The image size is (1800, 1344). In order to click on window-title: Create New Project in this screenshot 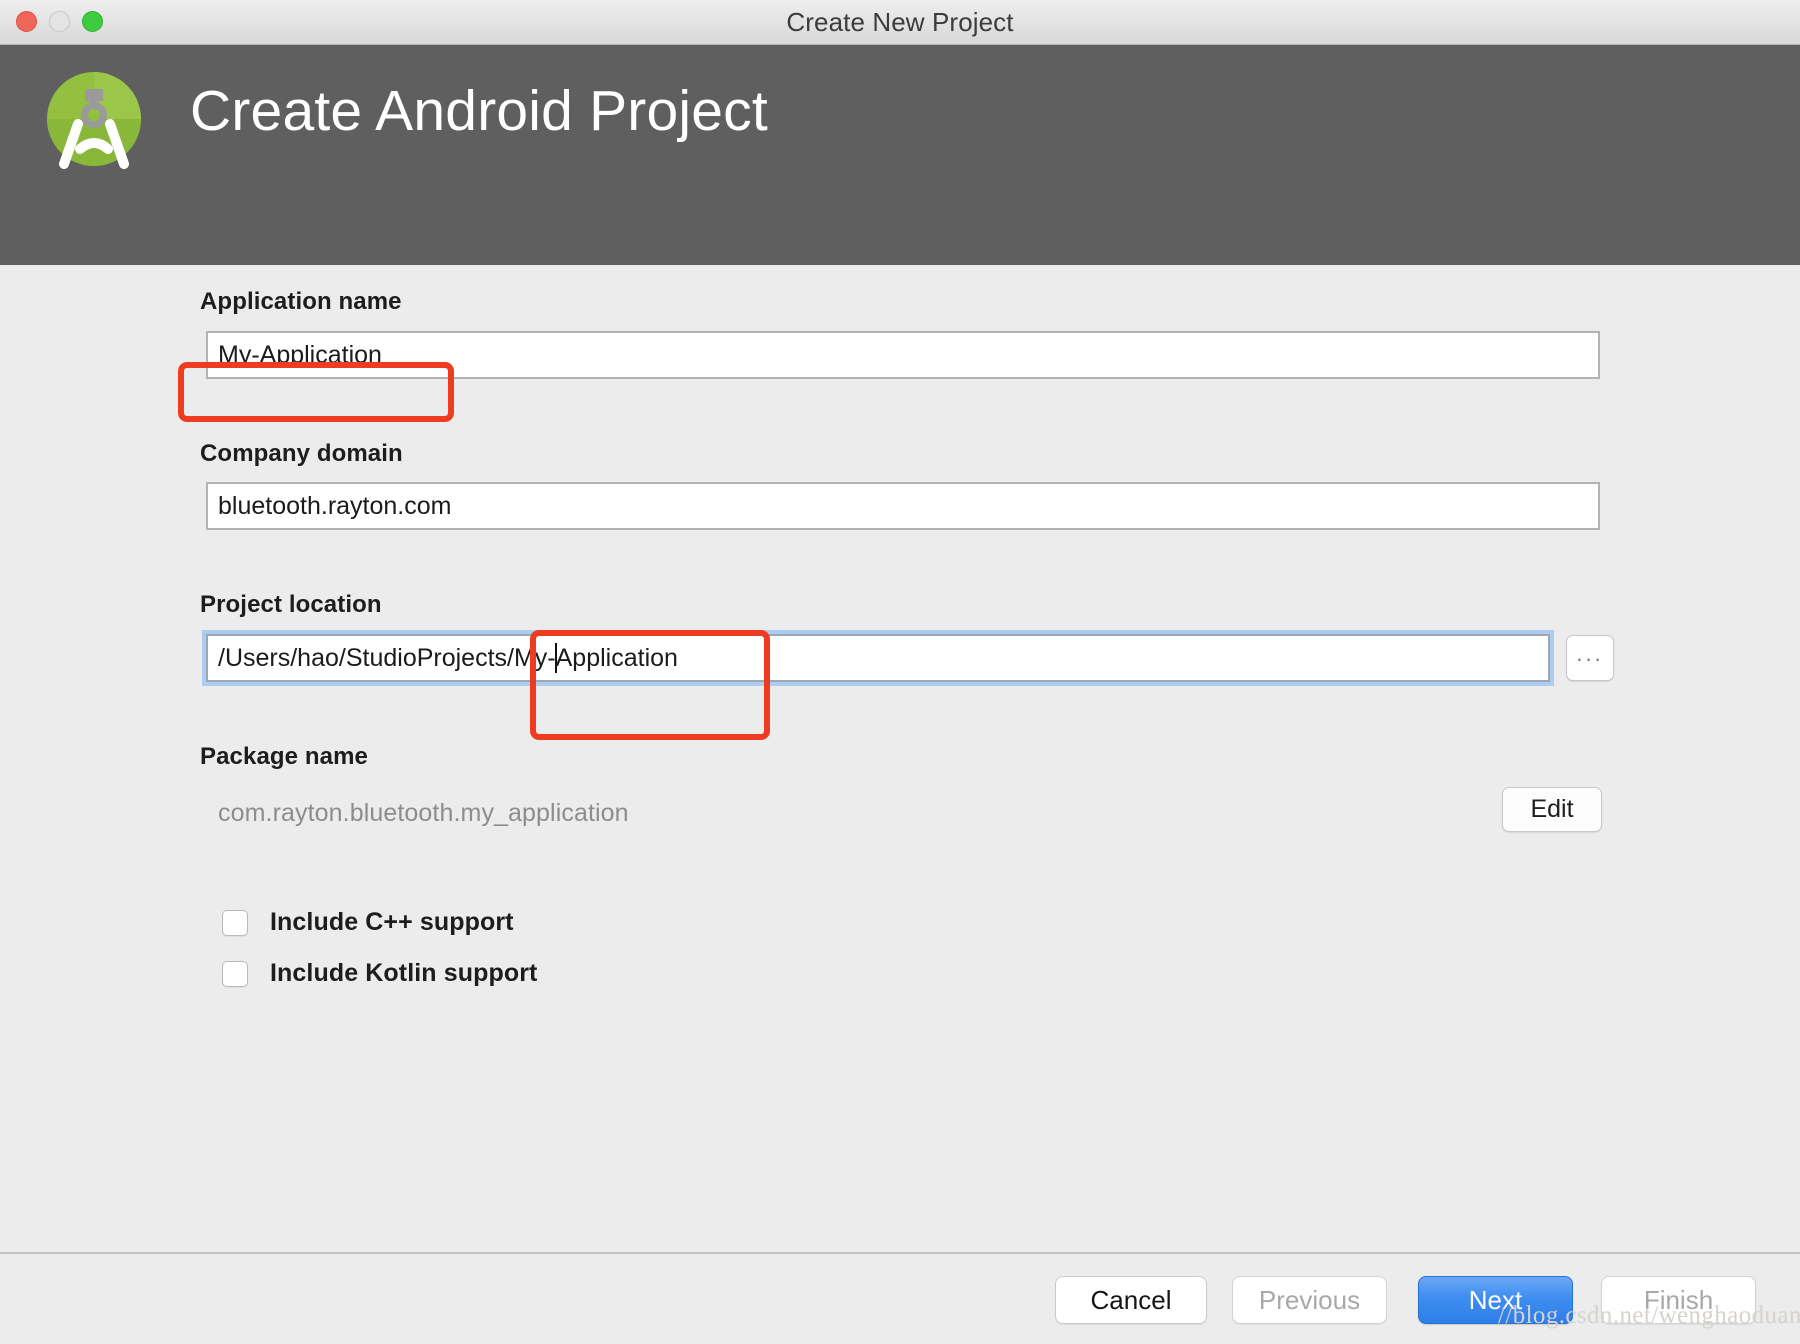, I will do `click(900, 22)`.